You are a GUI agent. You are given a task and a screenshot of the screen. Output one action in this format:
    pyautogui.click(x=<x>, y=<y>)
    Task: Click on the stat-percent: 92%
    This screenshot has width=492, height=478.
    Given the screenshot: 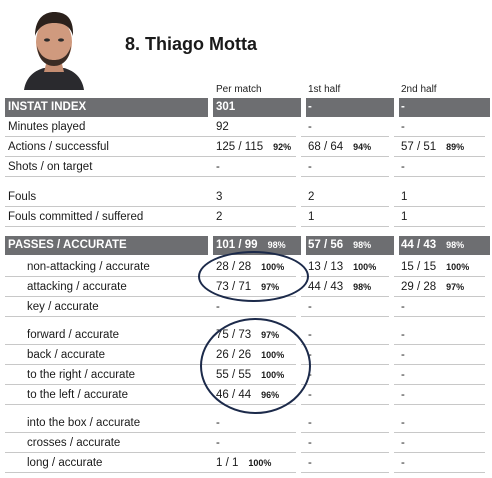 What is the action you would take?
    pyautogui.click(x=282, y=147)
    